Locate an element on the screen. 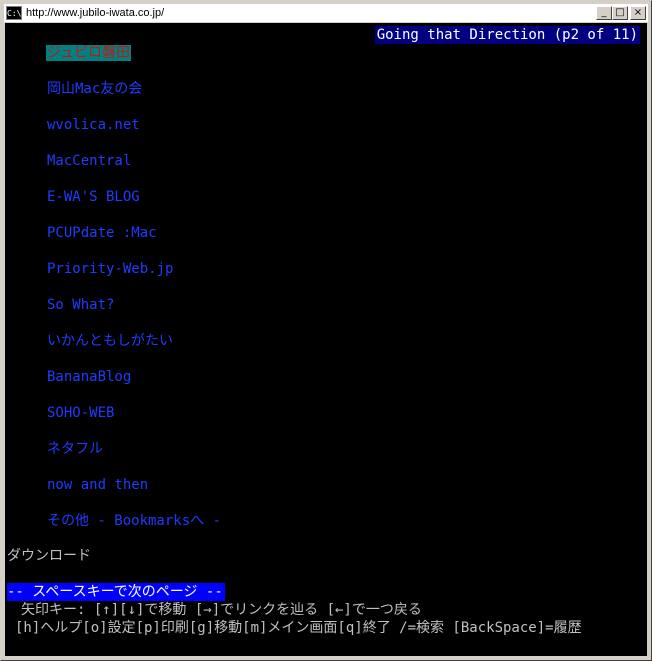 The image size is (652, 661). link-item: ネタフル is located at coordinates (134, 457).